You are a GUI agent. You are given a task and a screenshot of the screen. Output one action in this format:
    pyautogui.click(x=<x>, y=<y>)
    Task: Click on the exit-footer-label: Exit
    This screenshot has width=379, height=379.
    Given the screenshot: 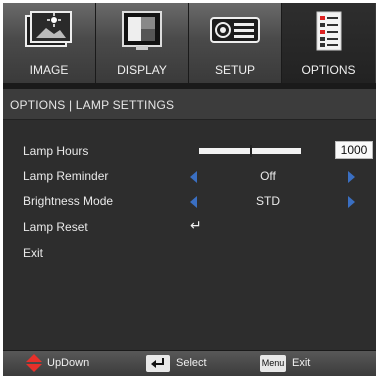 What is the action you would take?
    pyautogui.click(x=301, y=363)
    